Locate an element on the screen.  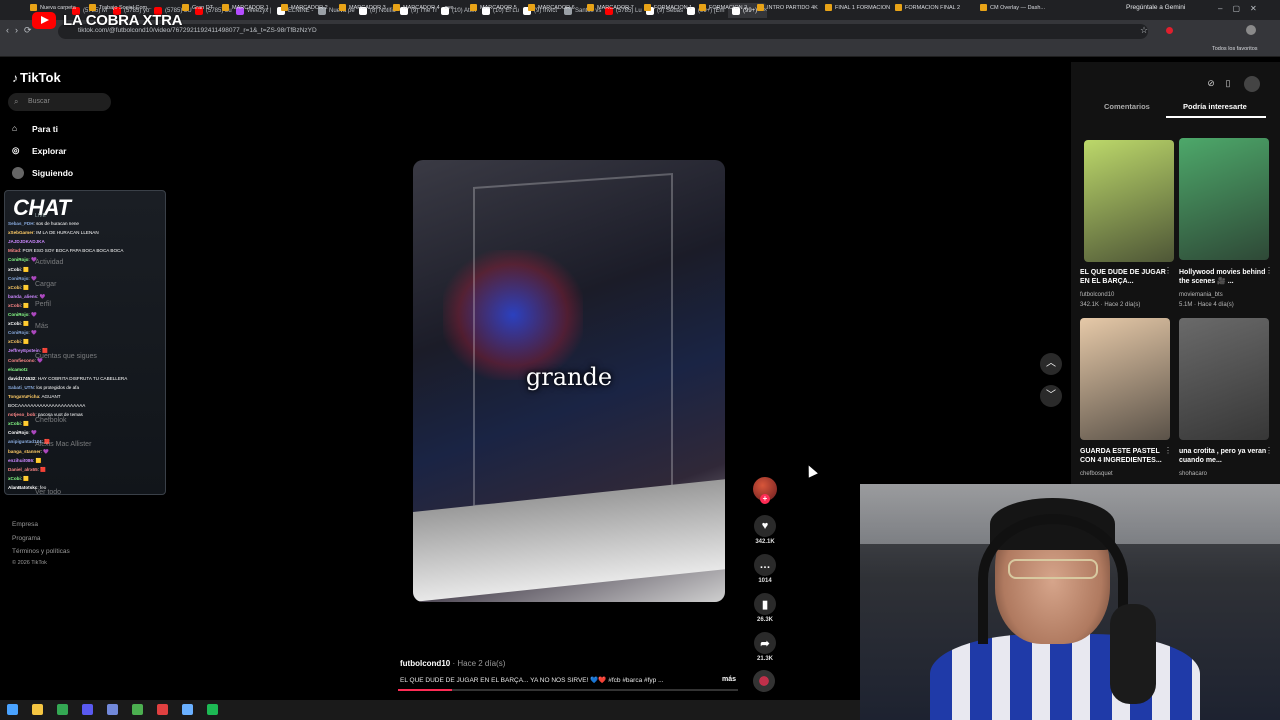
gemini-button: Pregúntale a Gemini is located at coordinates (1155, 7).